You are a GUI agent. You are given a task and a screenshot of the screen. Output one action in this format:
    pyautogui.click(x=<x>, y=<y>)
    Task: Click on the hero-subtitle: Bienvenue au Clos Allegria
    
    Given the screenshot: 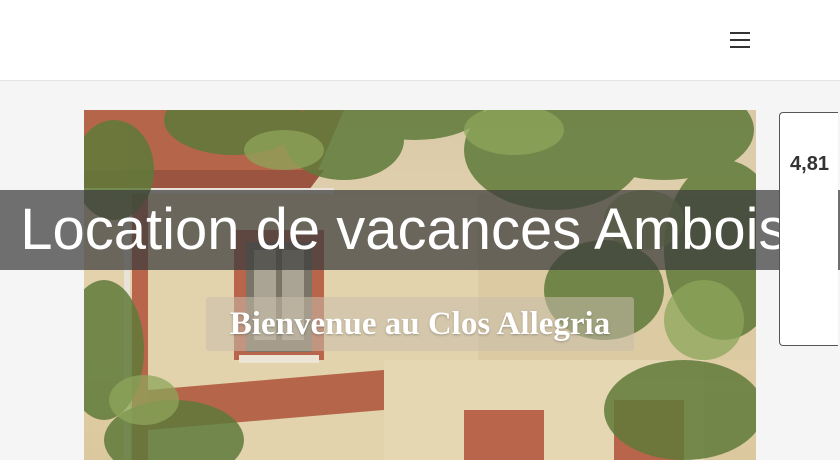 What is the action you would take?
    pyautogui.click(x=420, y=324)
    